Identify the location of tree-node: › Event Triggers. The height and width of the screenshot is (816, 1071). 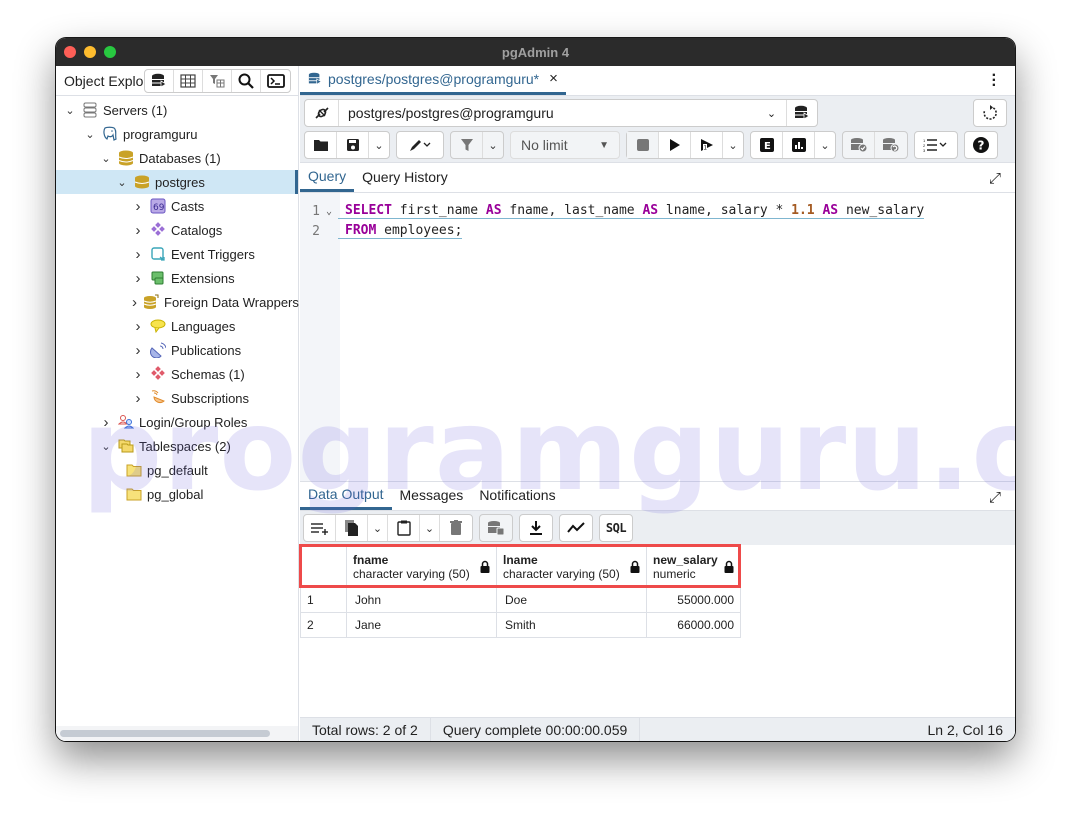
(177, 254).